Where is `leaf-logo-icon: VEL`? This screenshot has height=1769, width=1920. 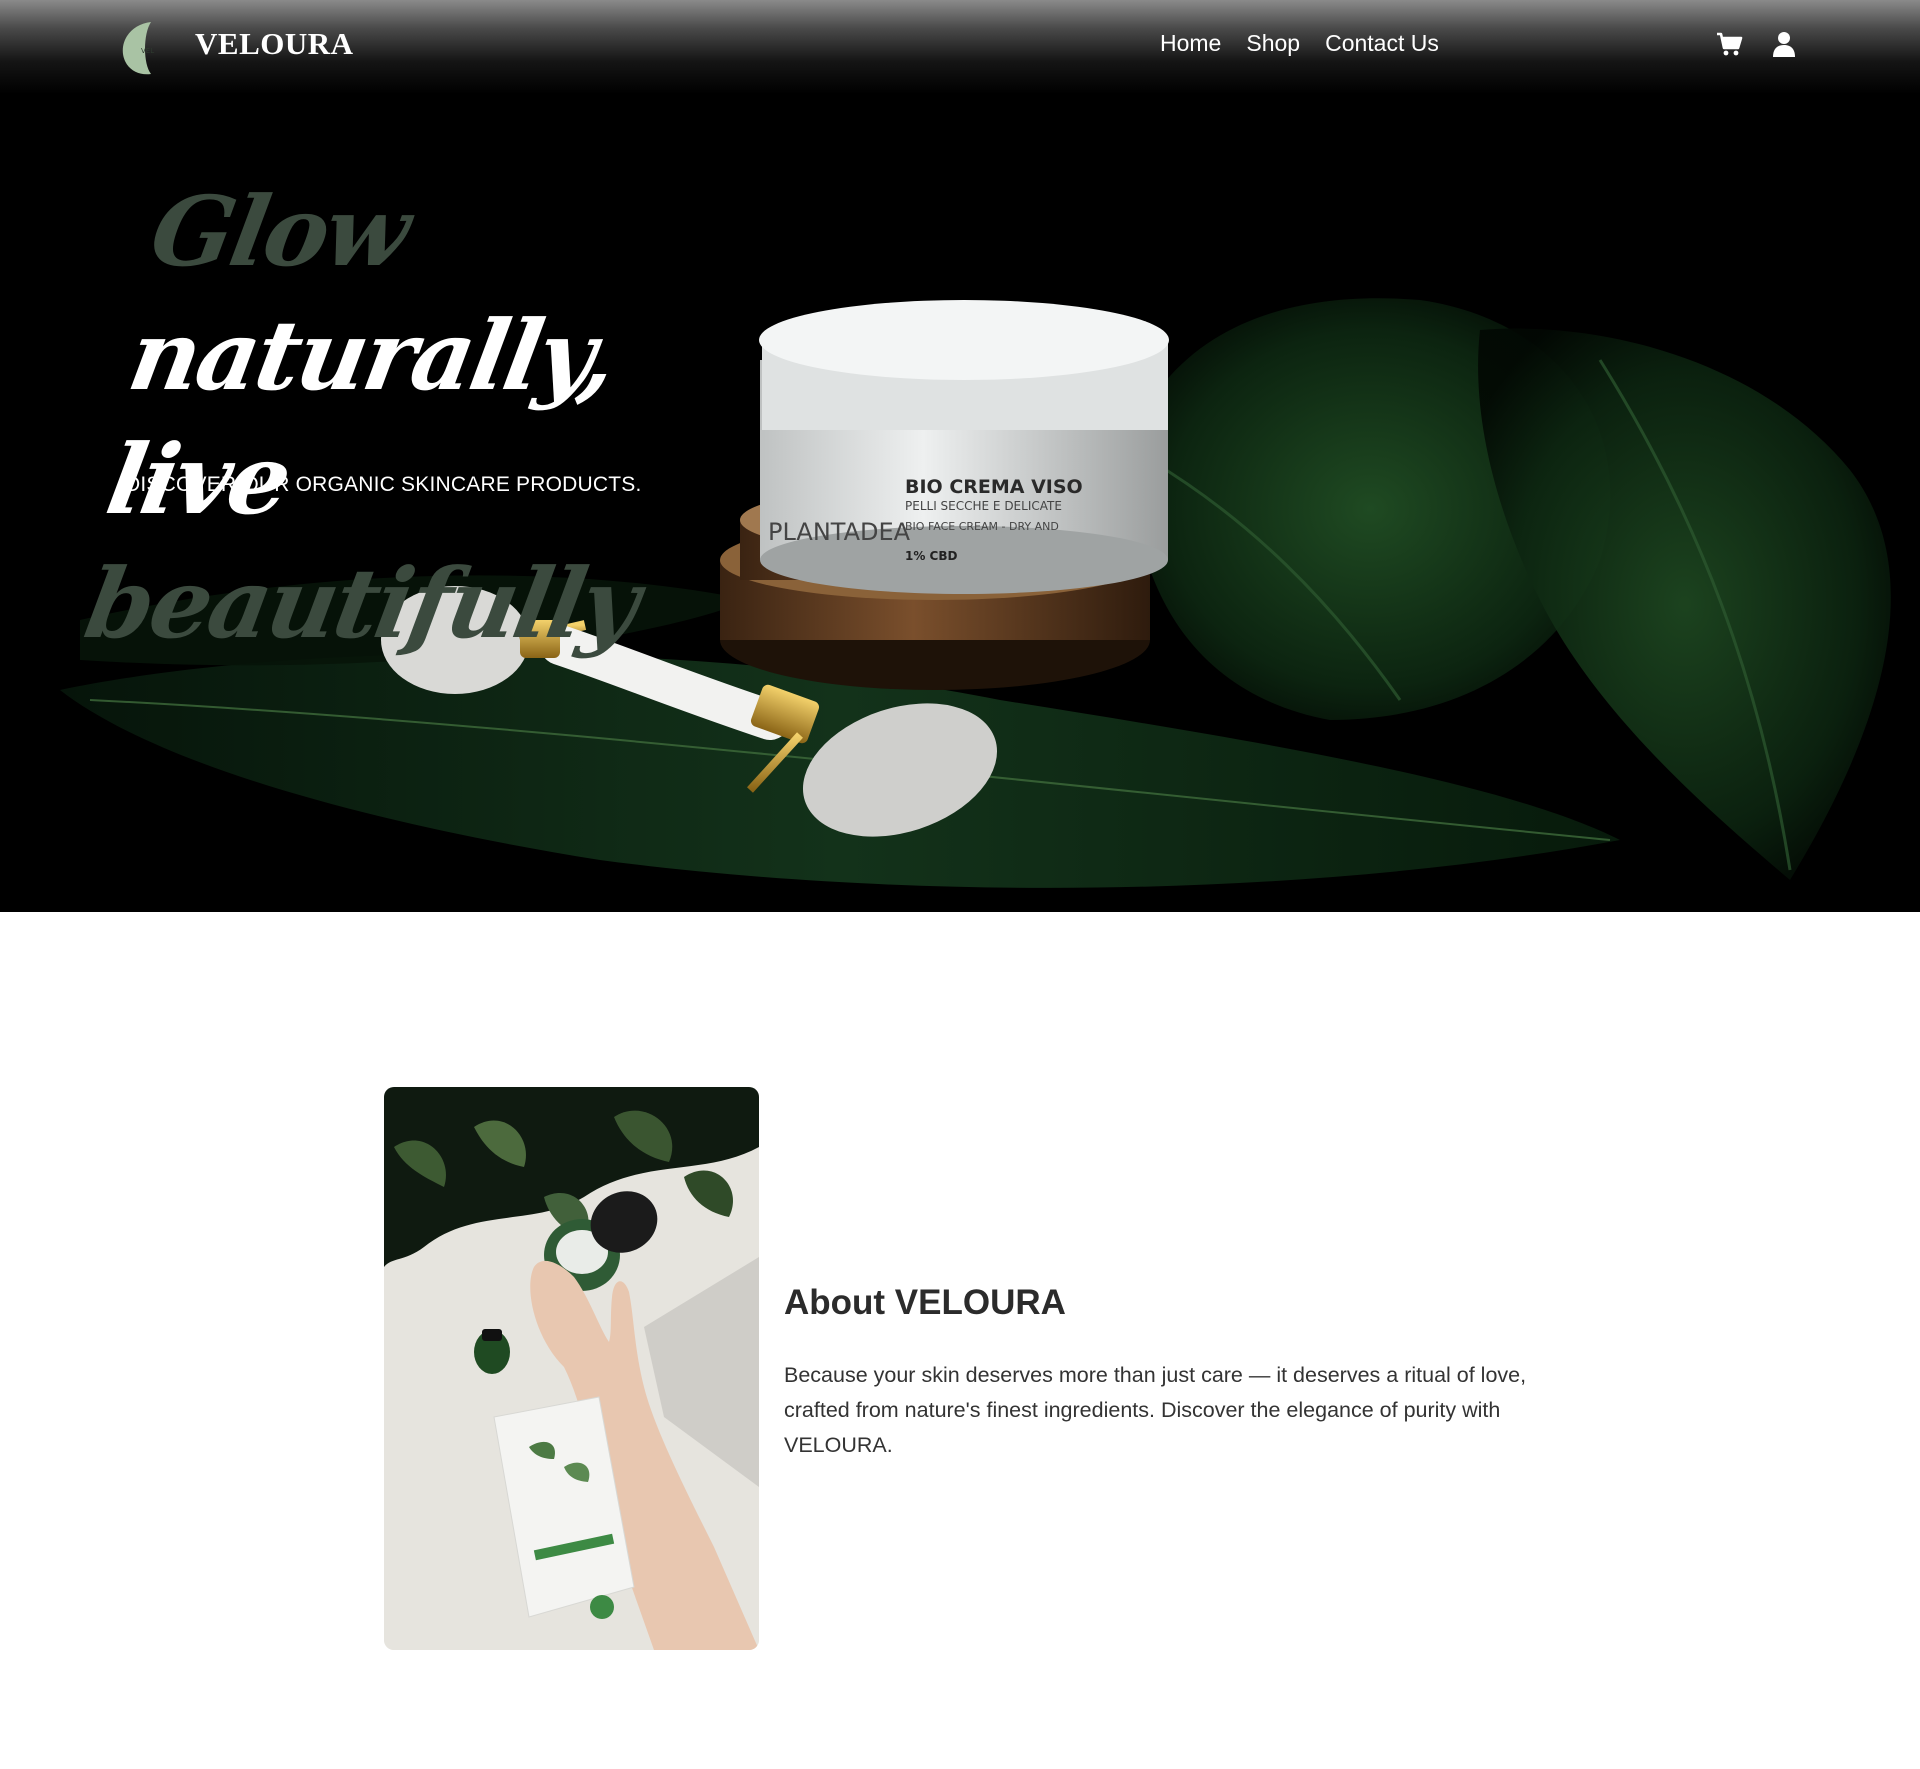
leaf-logo-icon: VEL is located at coordinates (141, 48).